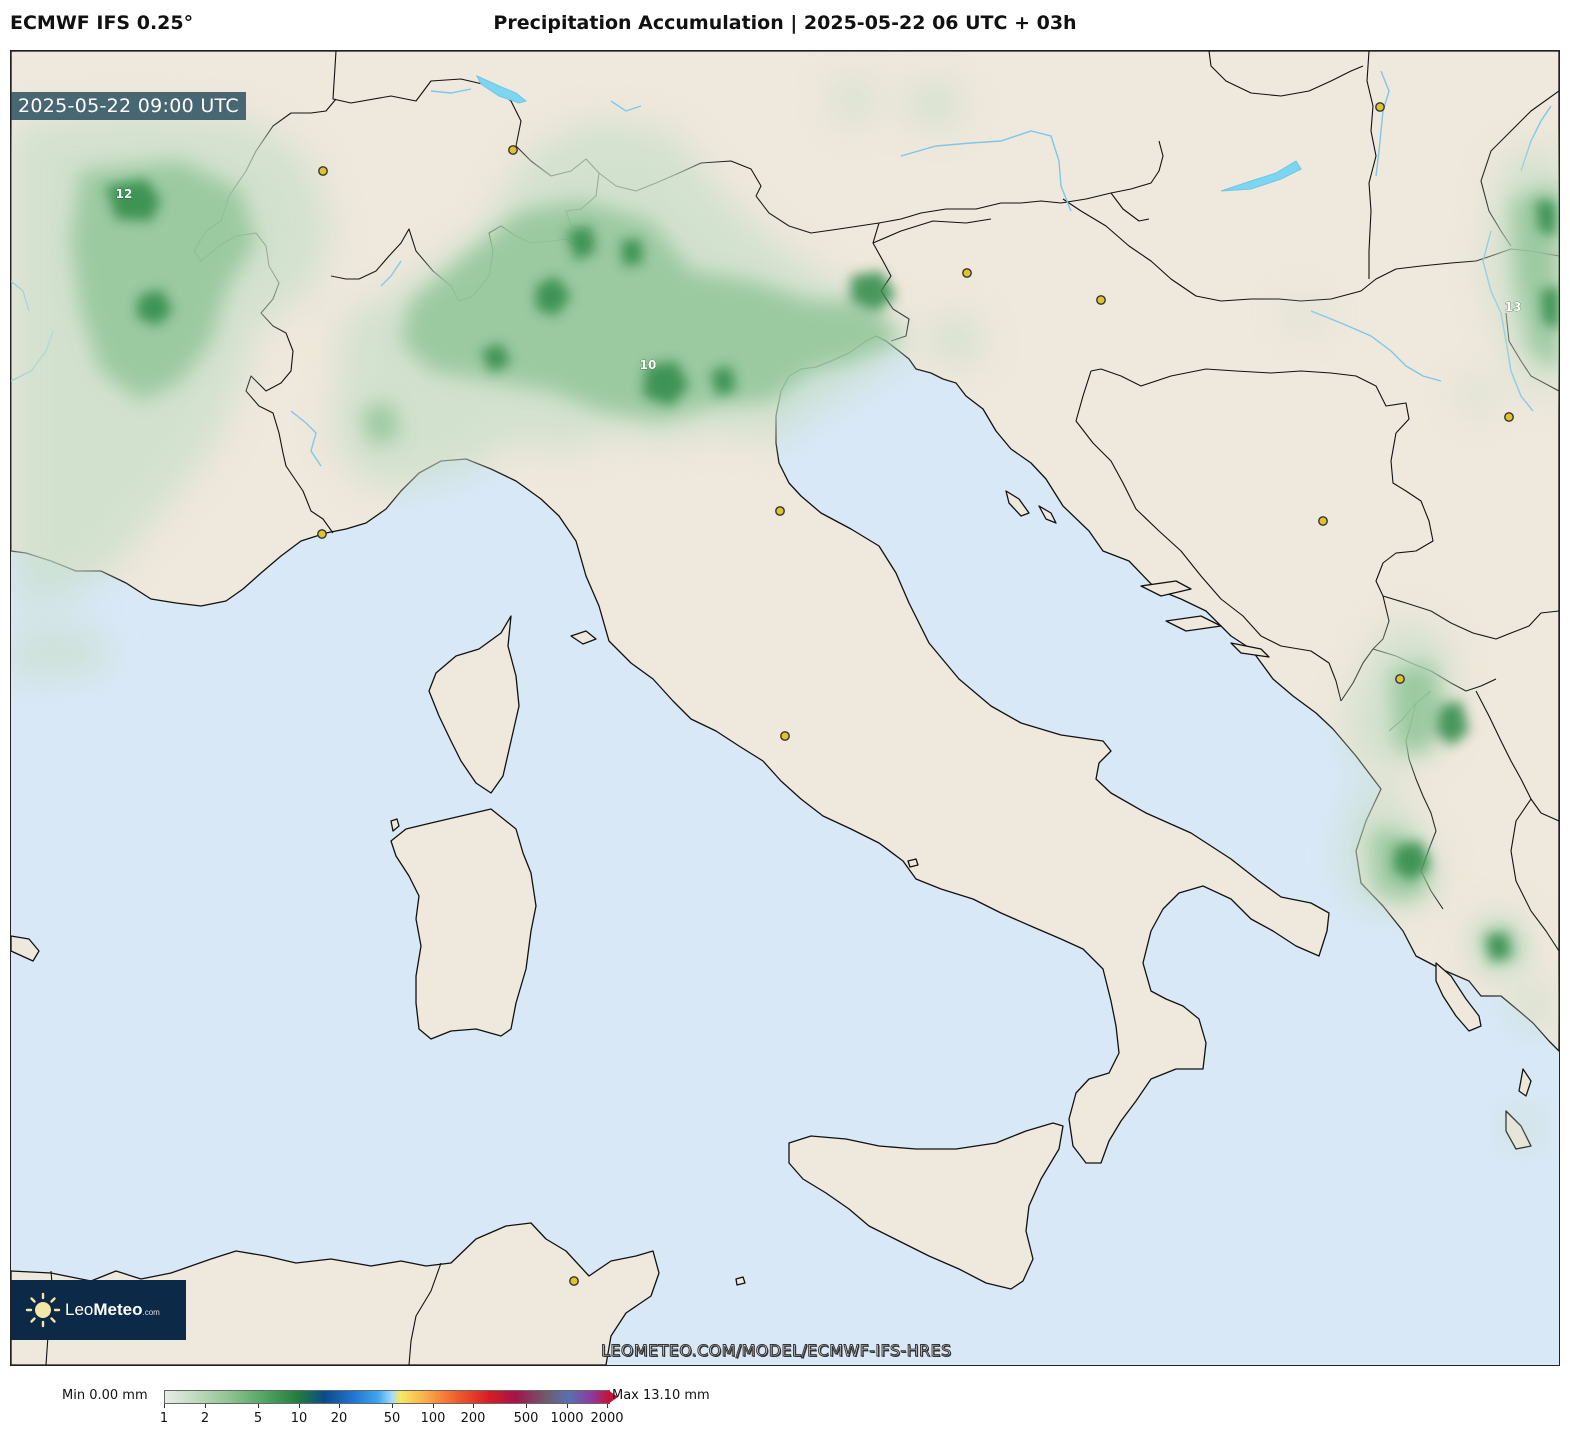  What do you see at coordinates (124, 194) in the screenshot?
I see `max-label-alps-west: 12` at bounding box center [124, 194].